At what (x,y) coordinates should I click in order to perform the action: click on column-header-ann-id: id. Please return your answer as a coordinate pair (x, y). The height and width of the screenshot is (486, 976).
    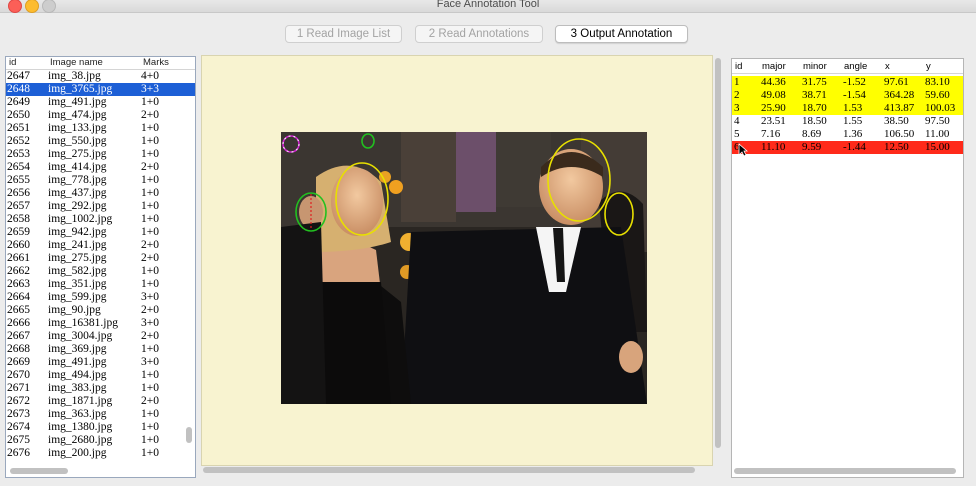
    Looking at the image, I should click on (738, 66).